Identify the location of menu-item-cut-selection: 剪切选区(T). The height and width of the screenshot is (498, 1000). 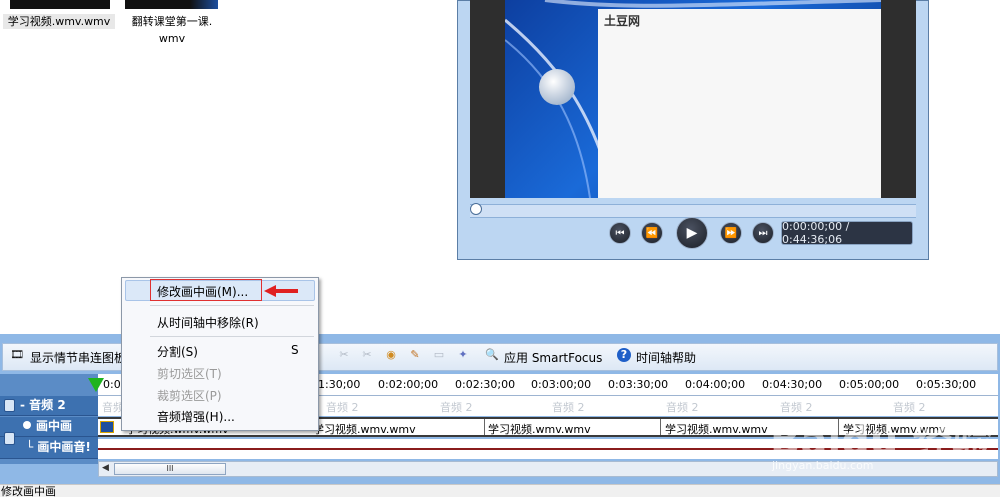
(189, 374).